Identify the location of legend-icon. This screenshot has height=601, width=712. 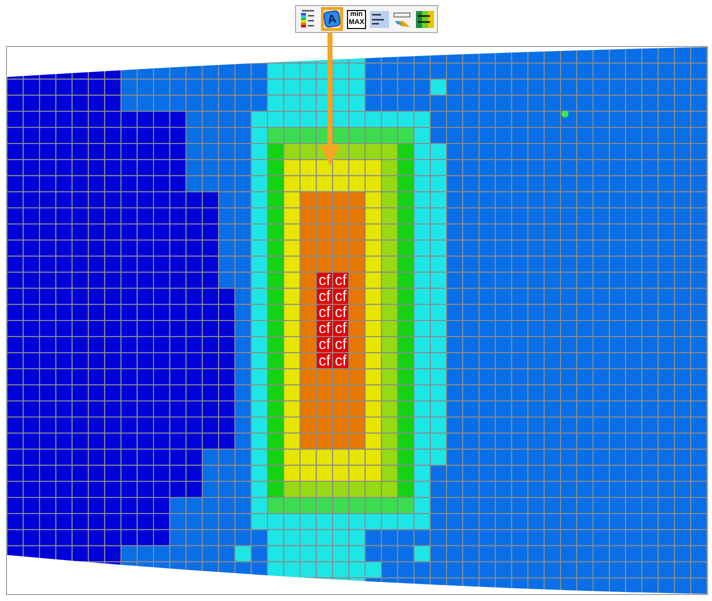
(308, 19).